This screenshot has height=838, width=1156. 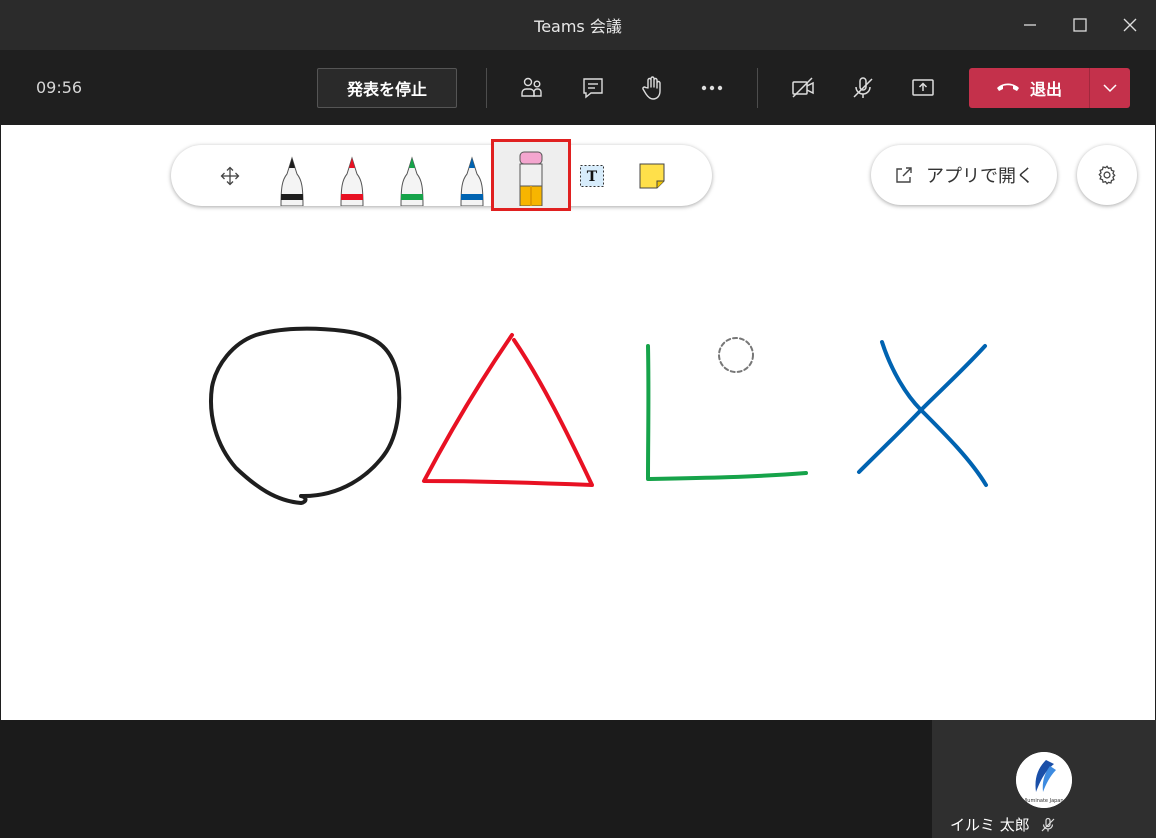 I want to click on text-tool: T, so click(x=592, y=175).